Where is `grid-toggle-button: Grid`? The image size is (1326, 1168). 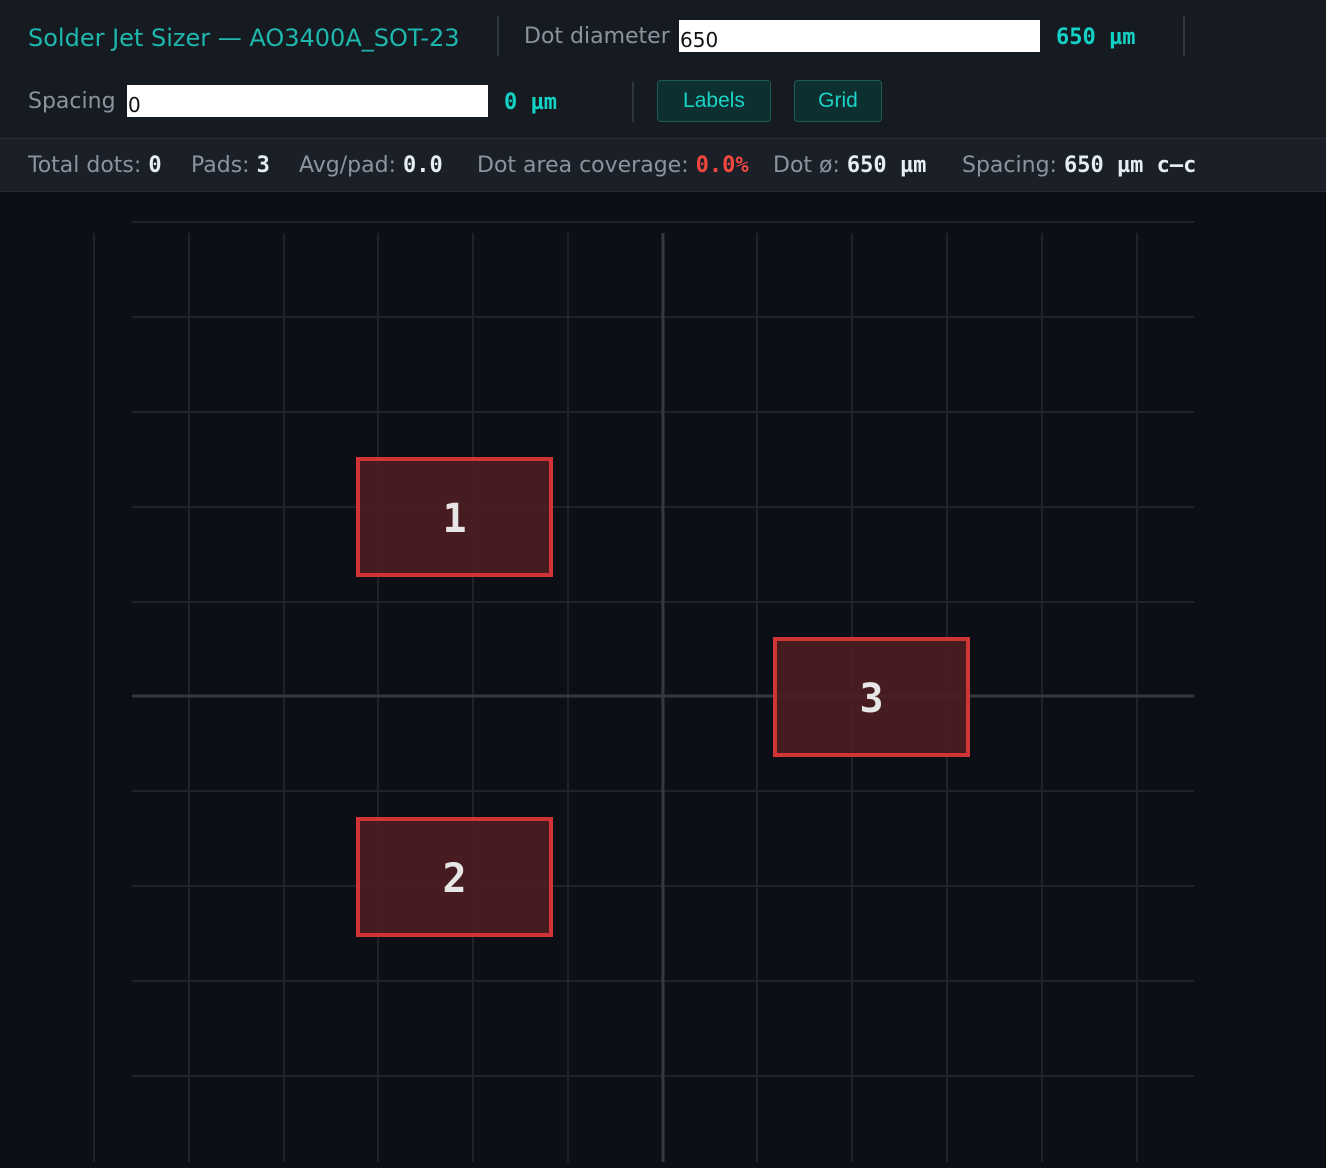
grid-toggle-button: Grid is located at coordinates (838, 101).